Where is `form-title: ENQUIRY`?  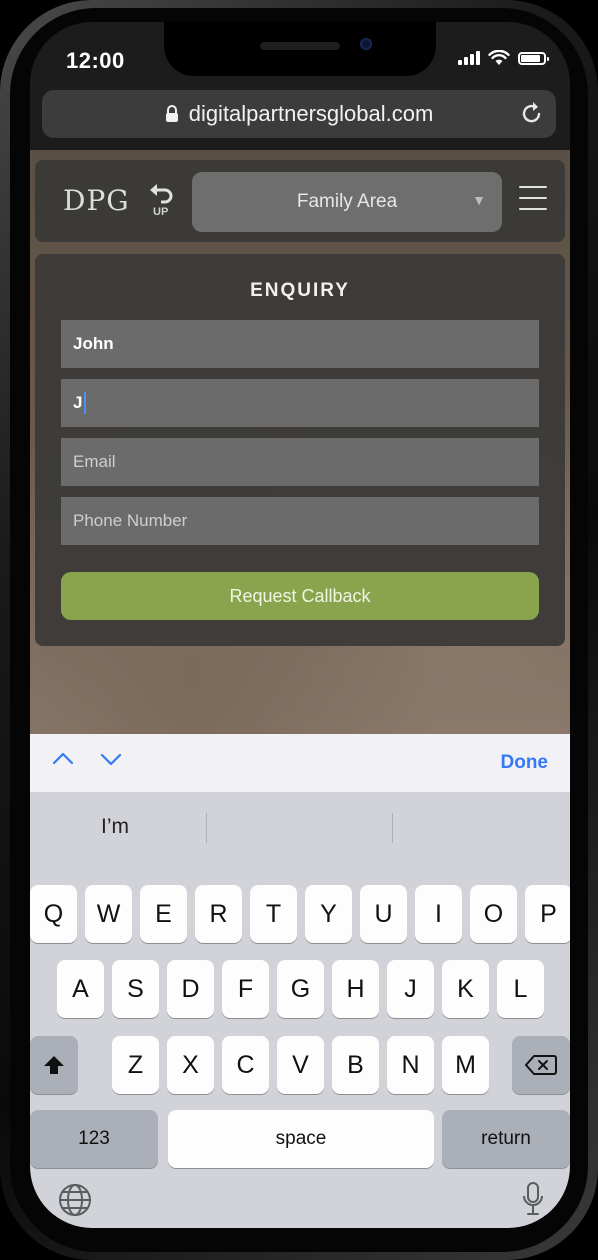
form-title: ENQUIRY is located at coordinates (300, 290).